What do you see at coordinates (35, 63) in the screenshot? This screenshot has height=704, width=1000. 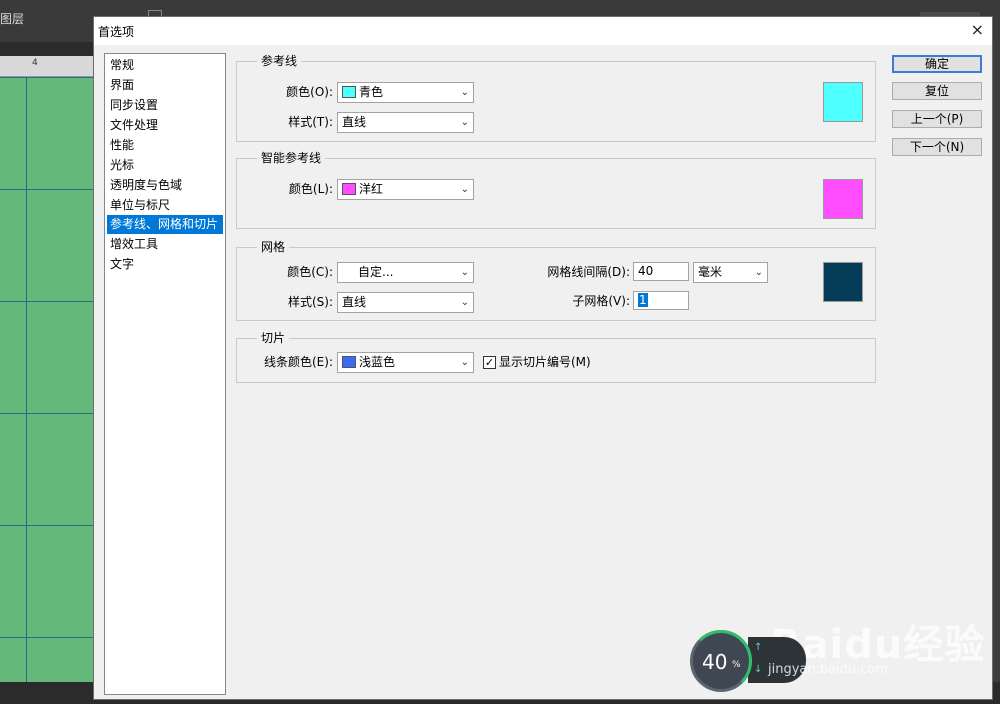 I see `ruler-number: 4` at bounding box center [35, 63].